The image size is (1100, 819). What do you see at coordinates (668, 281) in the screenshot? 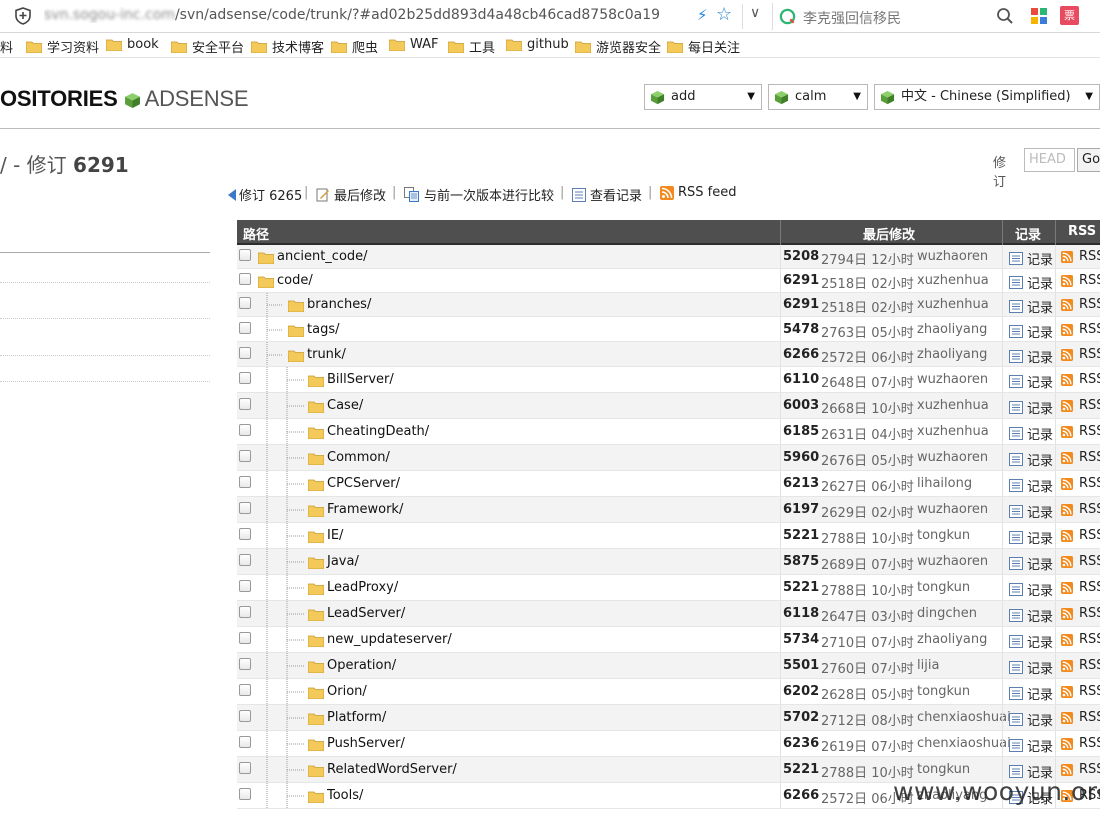
I see `table-row: code/62912518日 02小时xuzhenhua 记录 RSS` at bounding box center [668, 281].